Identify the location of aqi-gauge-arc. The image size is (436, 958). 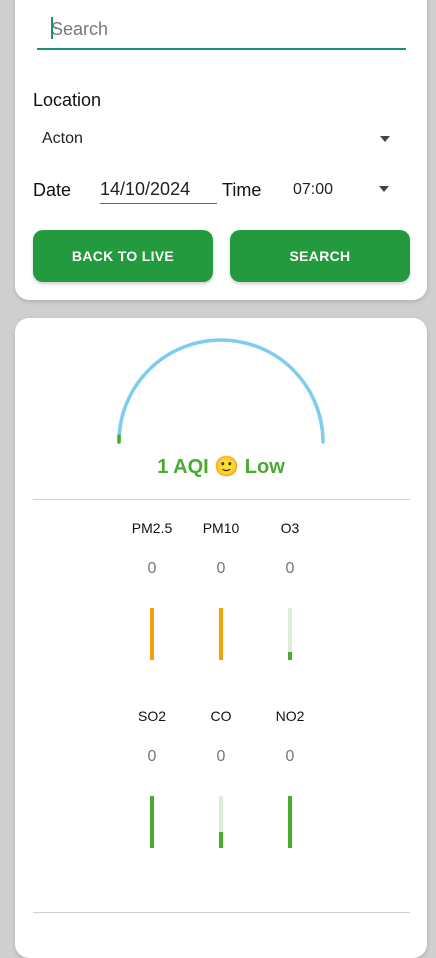
(221, 391).